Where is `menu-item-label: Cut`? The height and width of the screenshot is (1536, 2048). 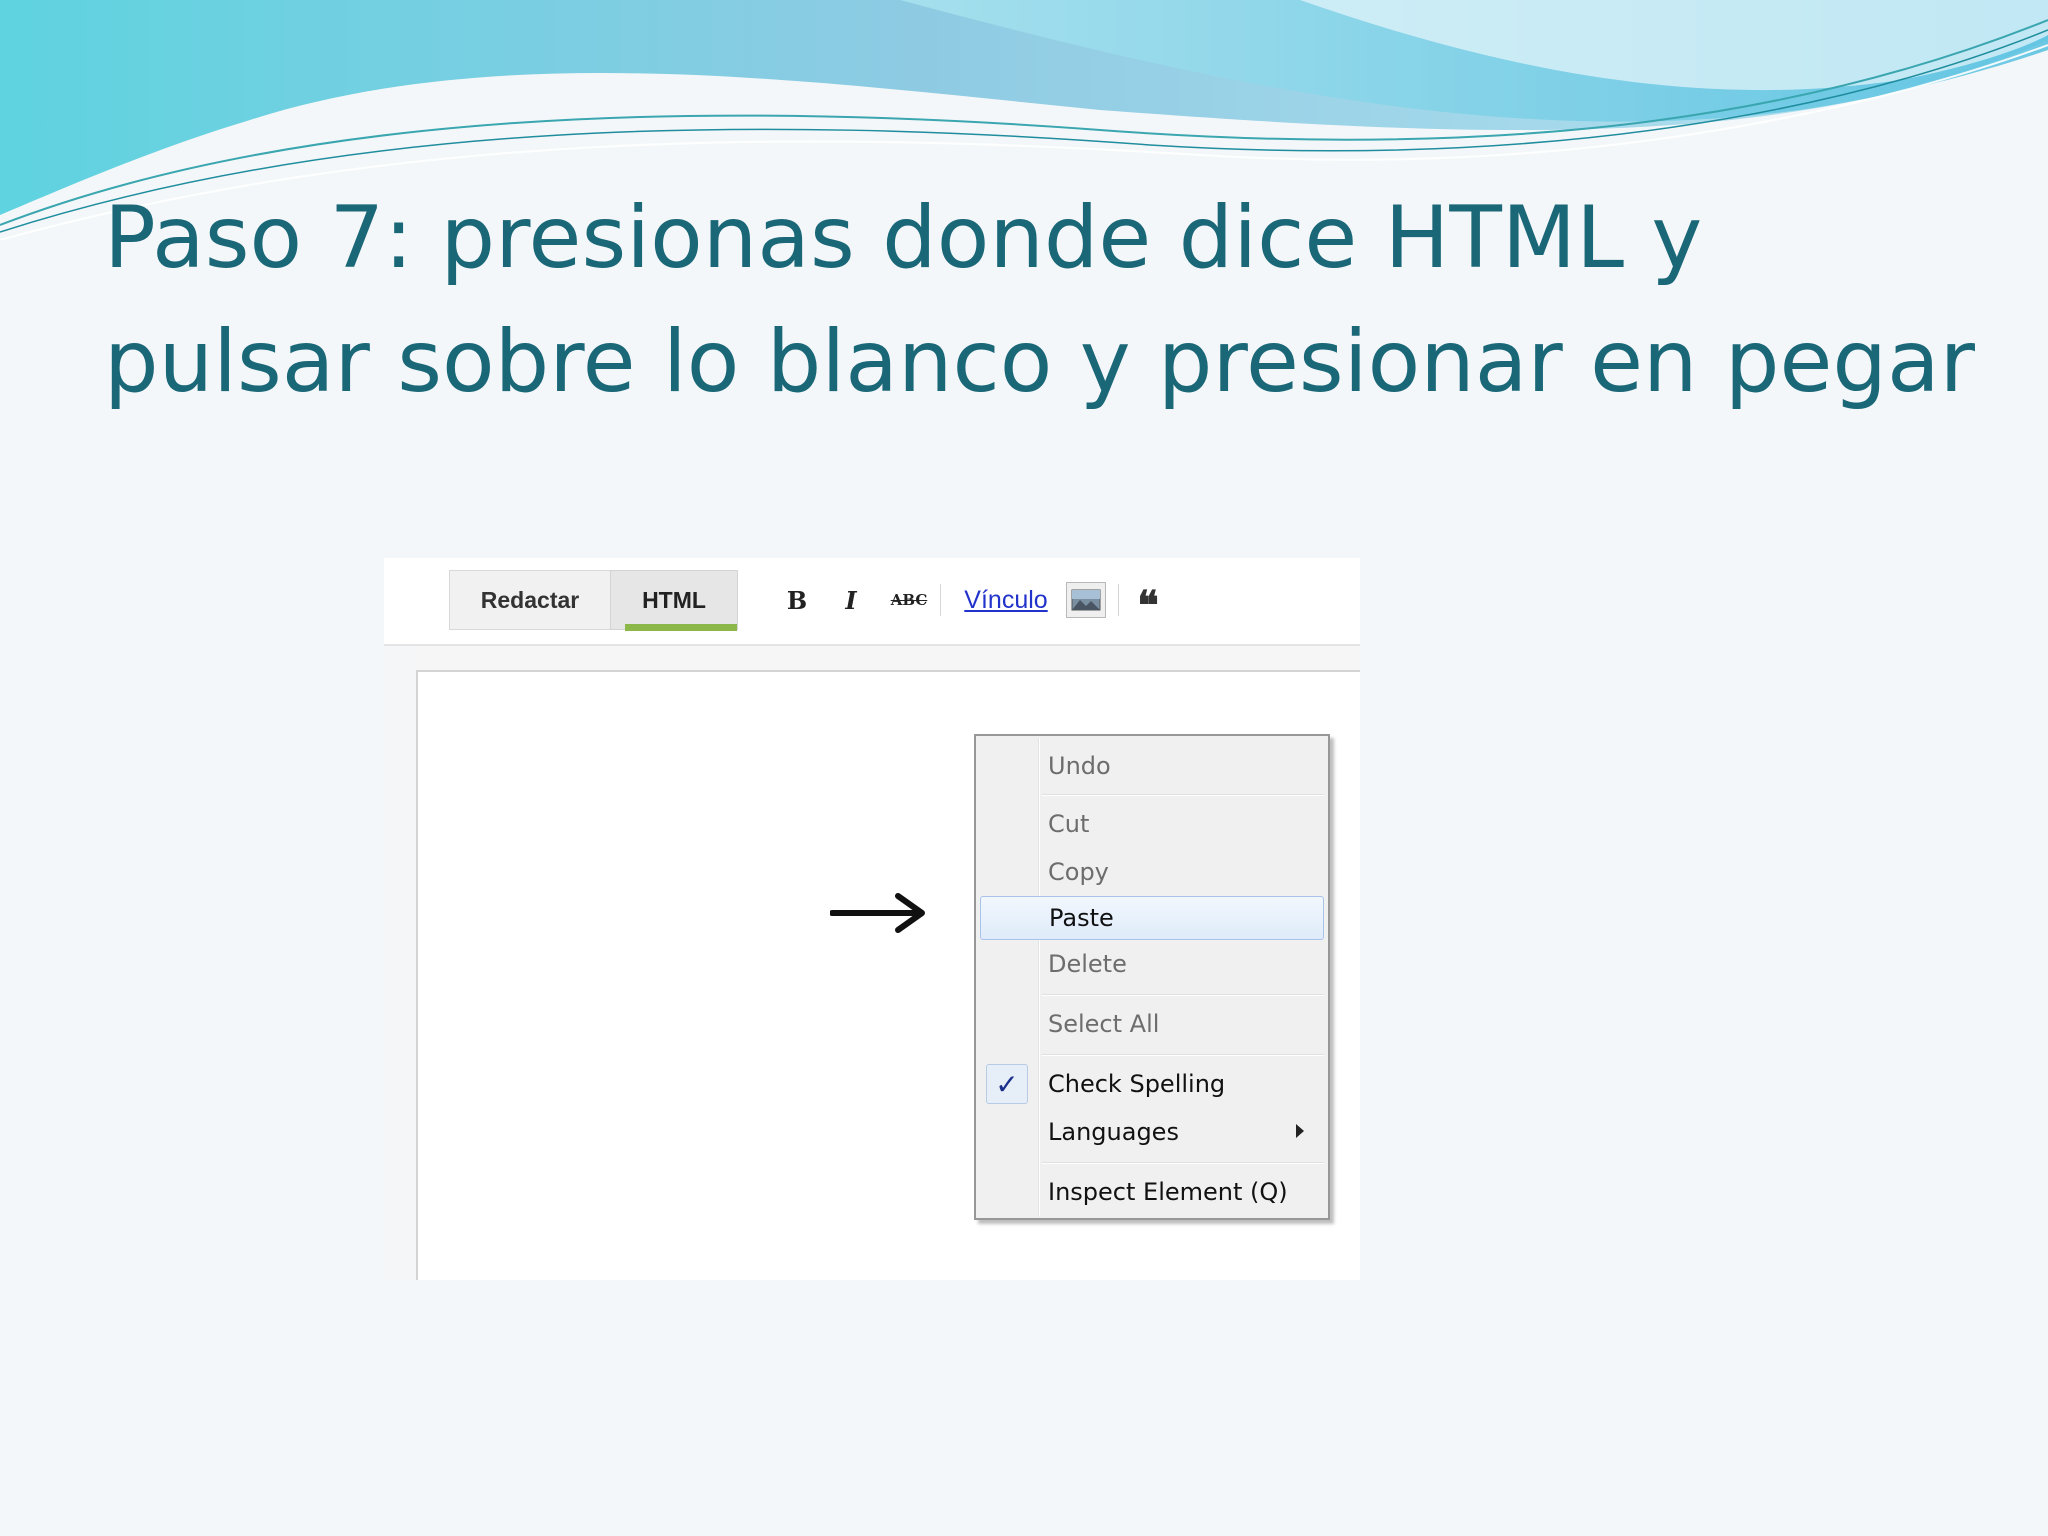
menu-item-label: Cut is located at coordinates (1069, 824).